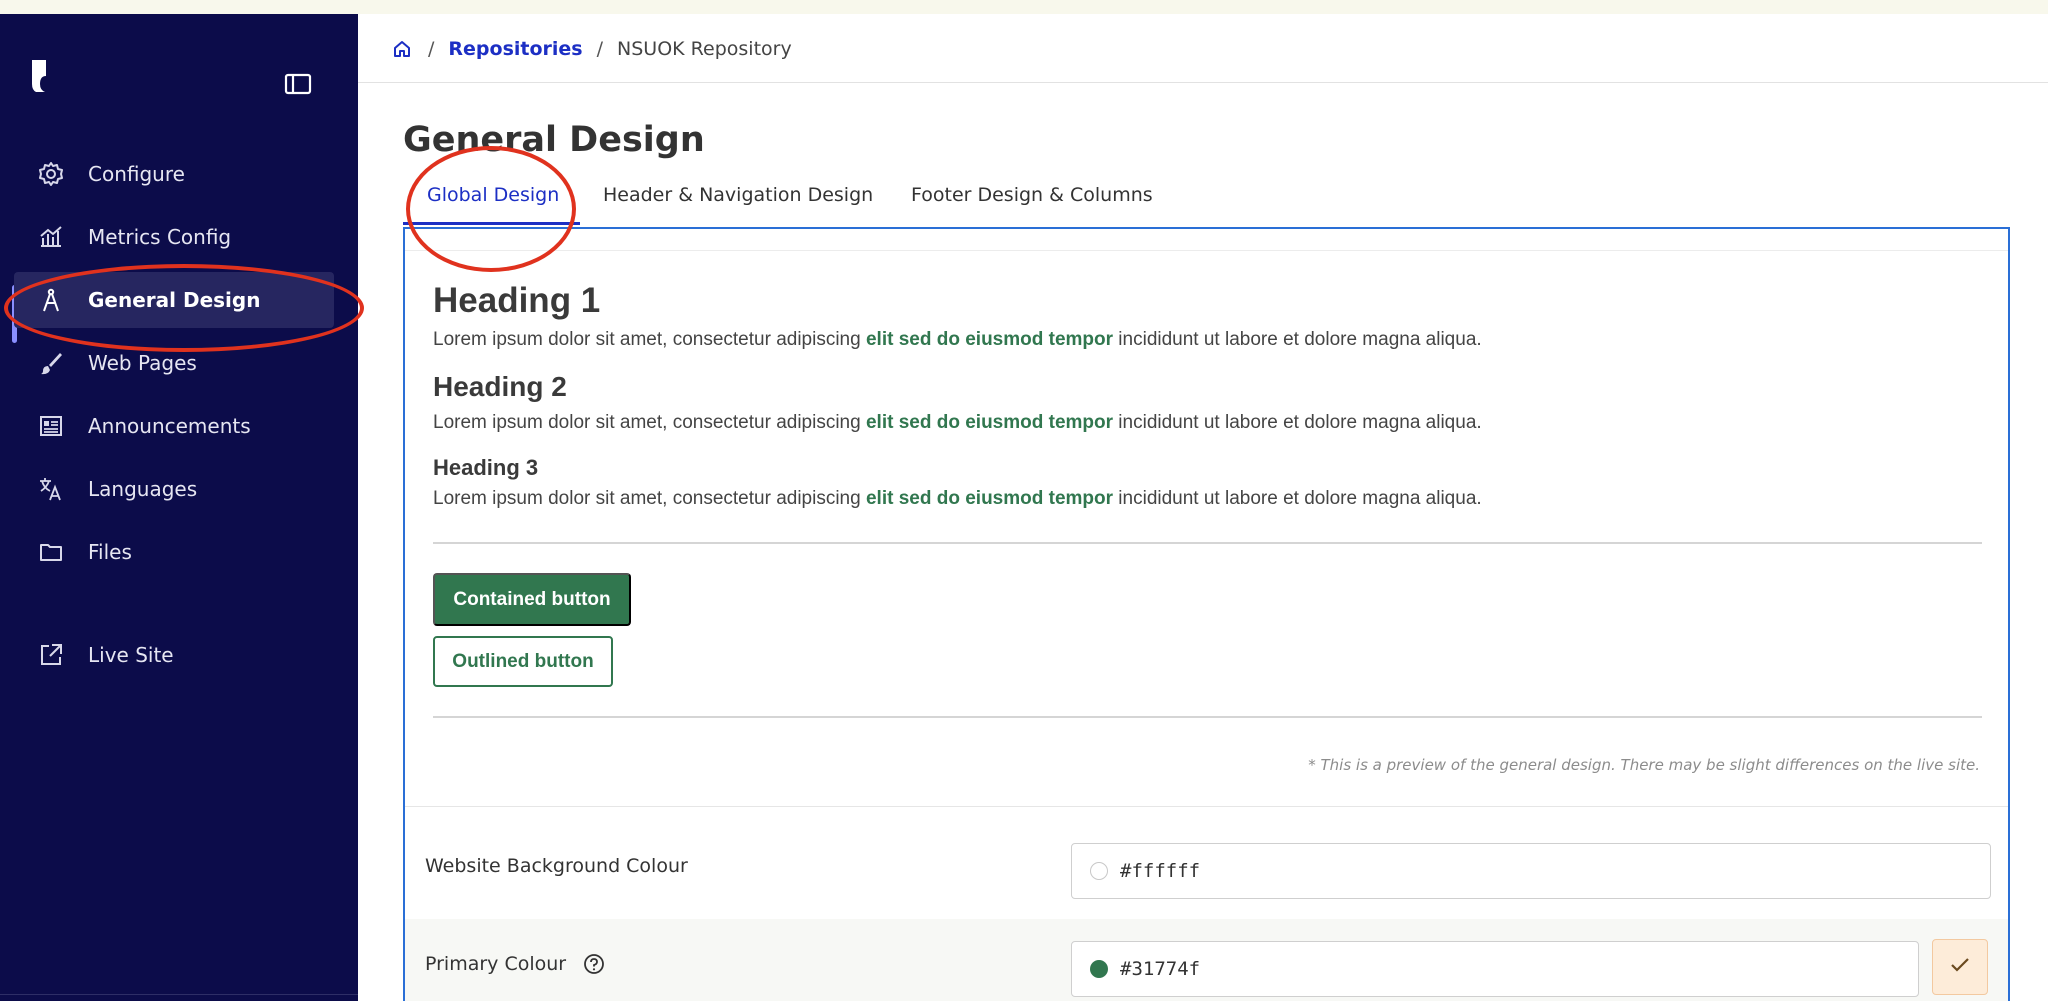  Describe the element at coordinates (51, 552) in the screenshot. I see `folder-icon` at that location.